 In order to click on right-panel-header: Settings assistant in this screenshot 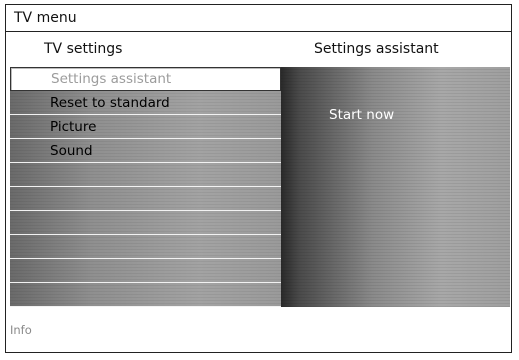, I will do `click(376, 49)`.